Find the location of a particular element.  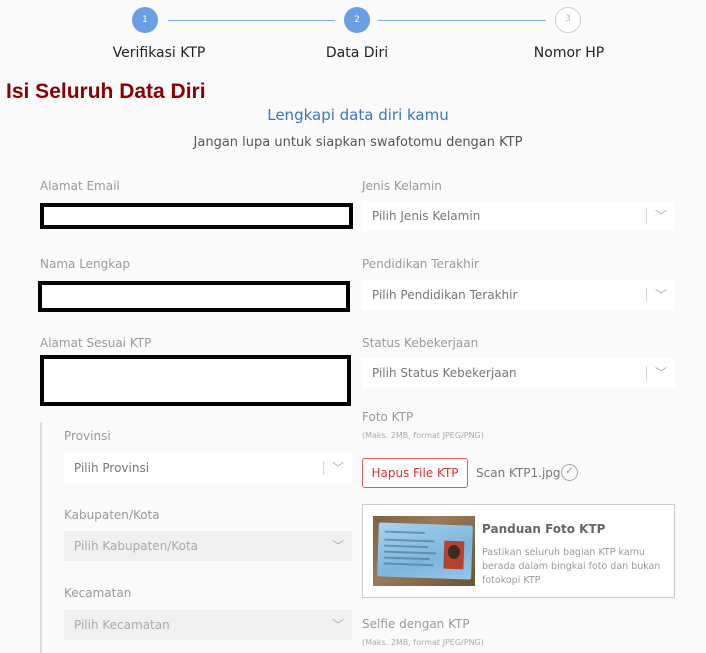

ktp-sample-image is located at coordinates (424, 551).